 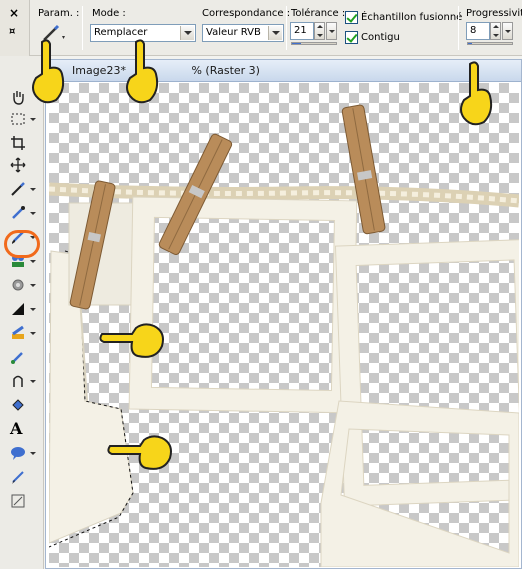 I want to click on match-mode-label: Correspondance :, so click(x=246, y=13).